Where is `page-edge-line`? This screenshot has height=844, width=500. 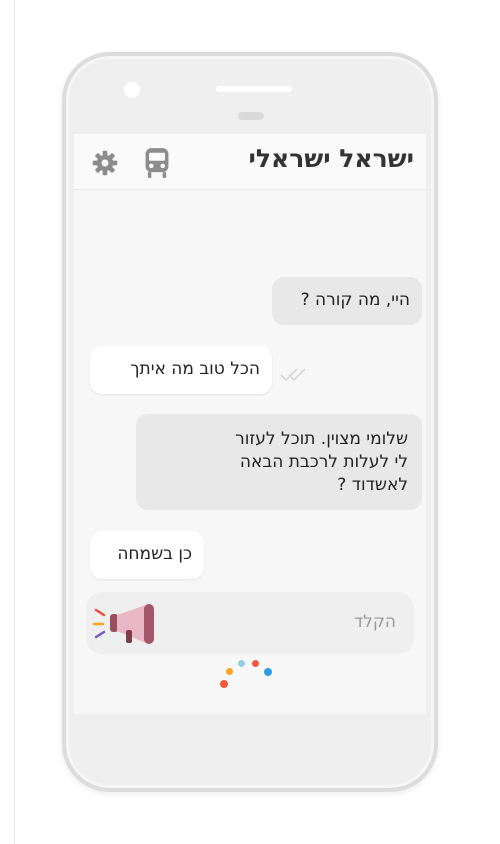 page-edge-line is located at coordinates (14, 422).